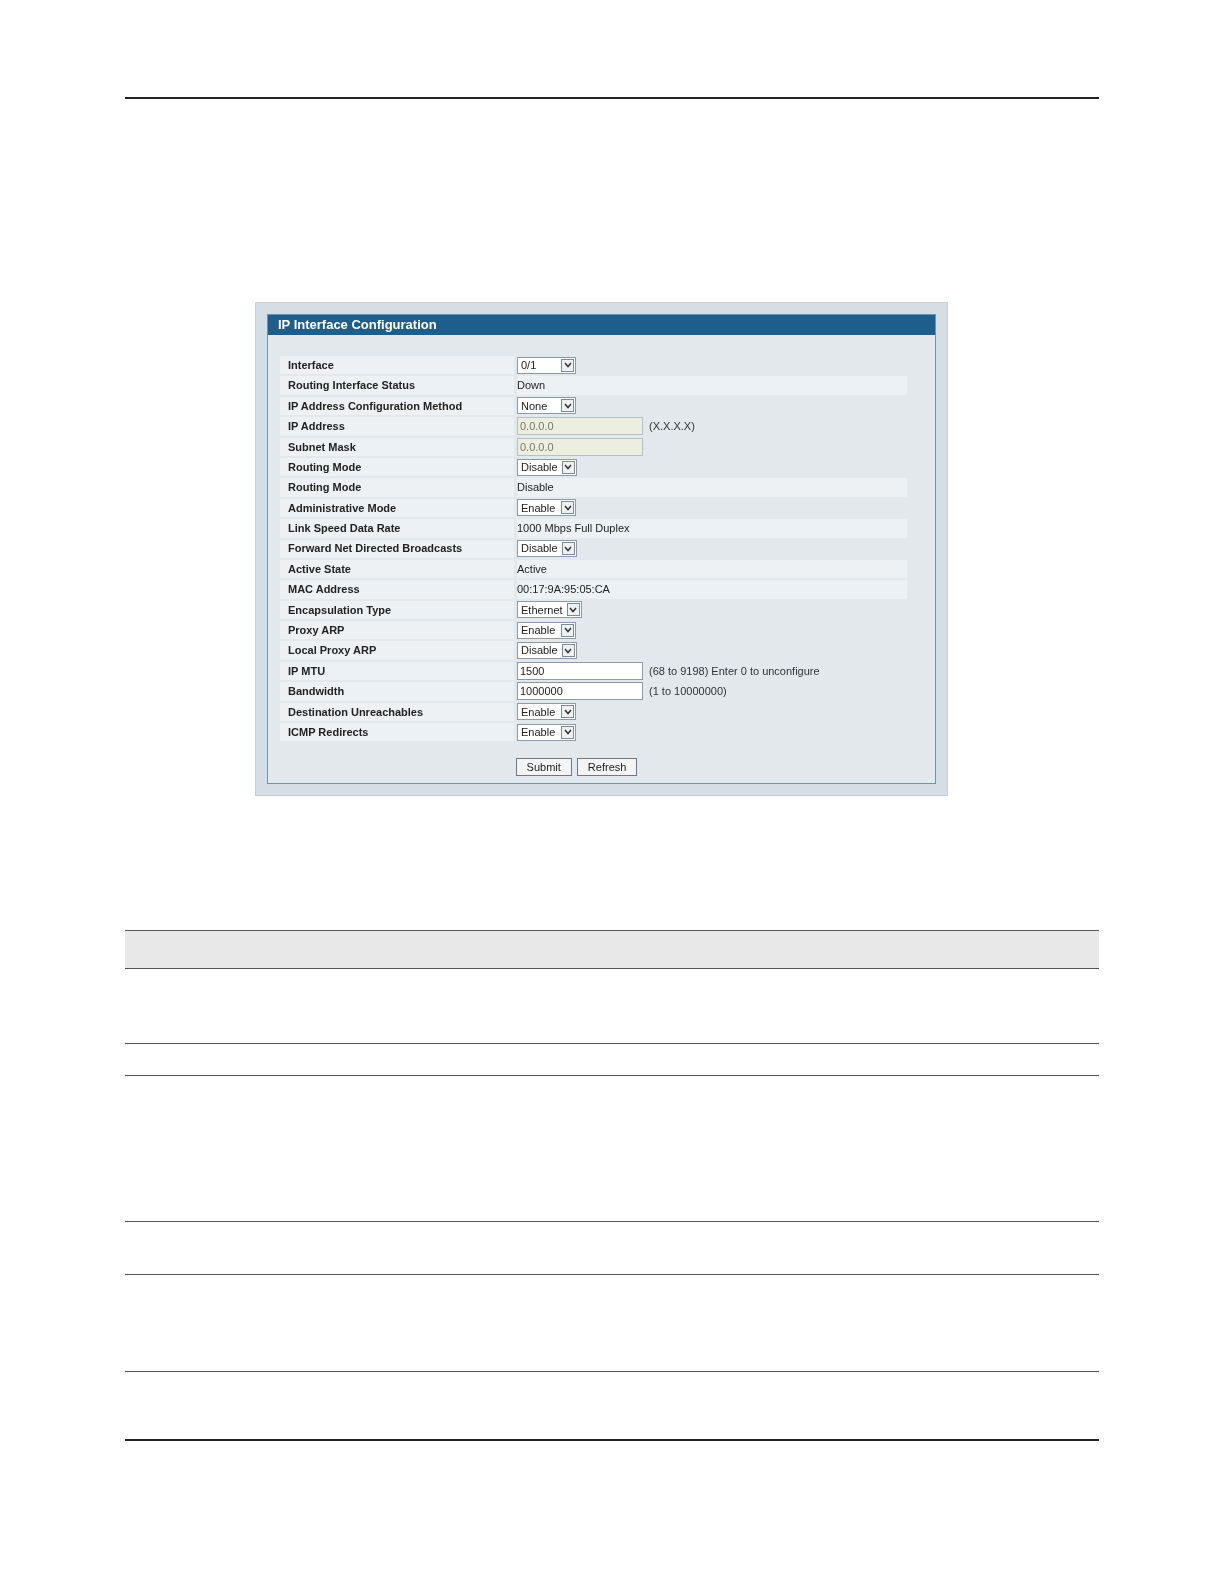 Image resolution: width=1224 pixels, height=1584 pixels. Describe the element at coordinates (324, 590) in the screenshot. I see `field-label: MAC Address` at that location.